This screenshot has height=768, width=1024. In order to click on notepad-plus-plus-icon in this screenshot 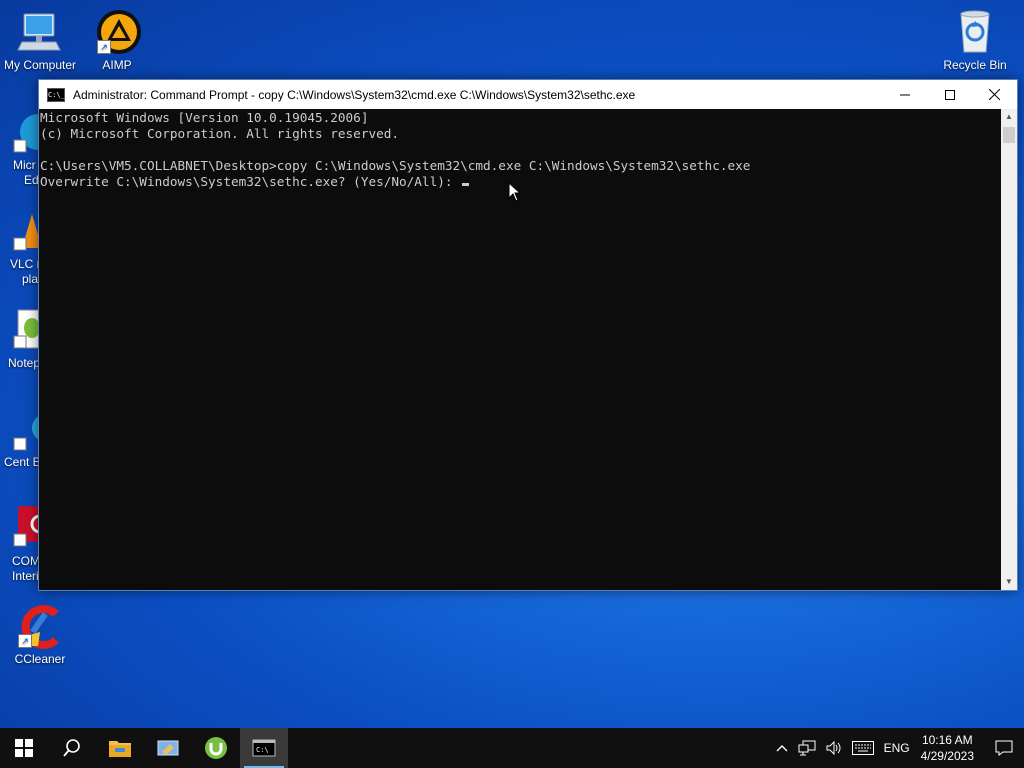, I will do `click(27, 329)`.